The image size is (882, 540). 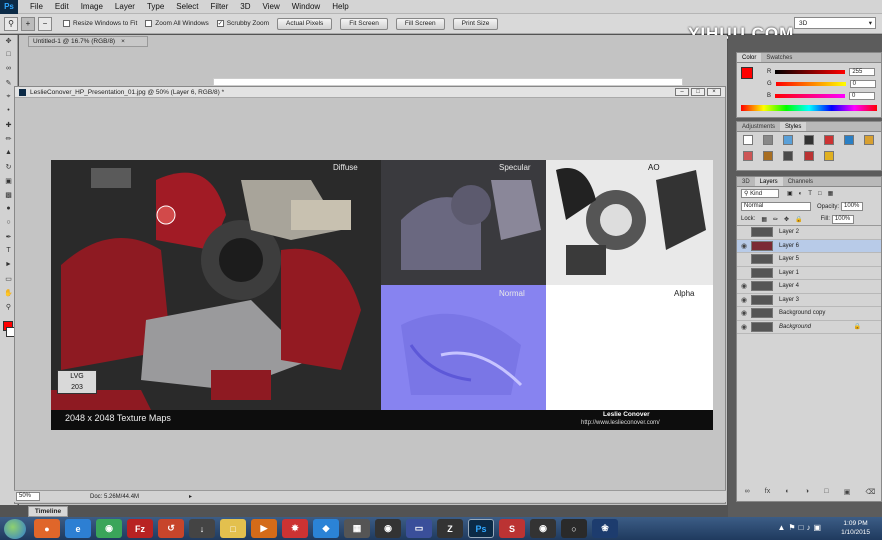 I want to click on app-icon: ❀, so click(x=605, y=528).